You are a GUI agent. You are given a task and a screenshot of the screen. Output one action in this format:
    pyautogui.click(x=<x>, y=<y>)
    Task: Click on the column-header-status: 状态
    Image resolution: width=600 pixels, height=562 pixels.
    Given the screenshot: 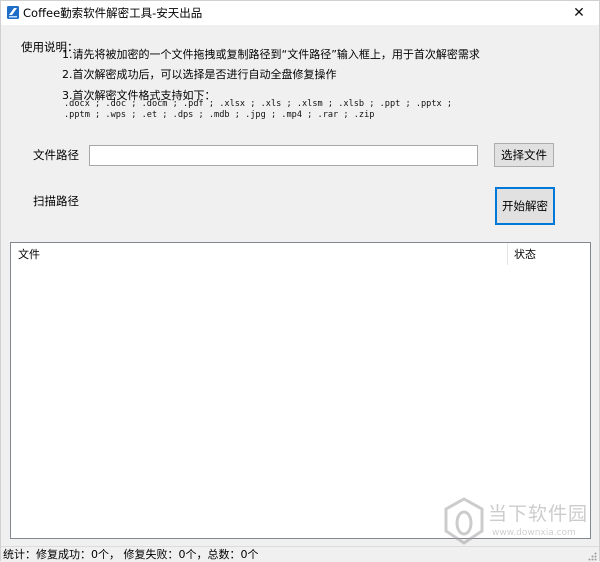 What is the action you would take?
    pyautogui.click(x=525, y=255)
    